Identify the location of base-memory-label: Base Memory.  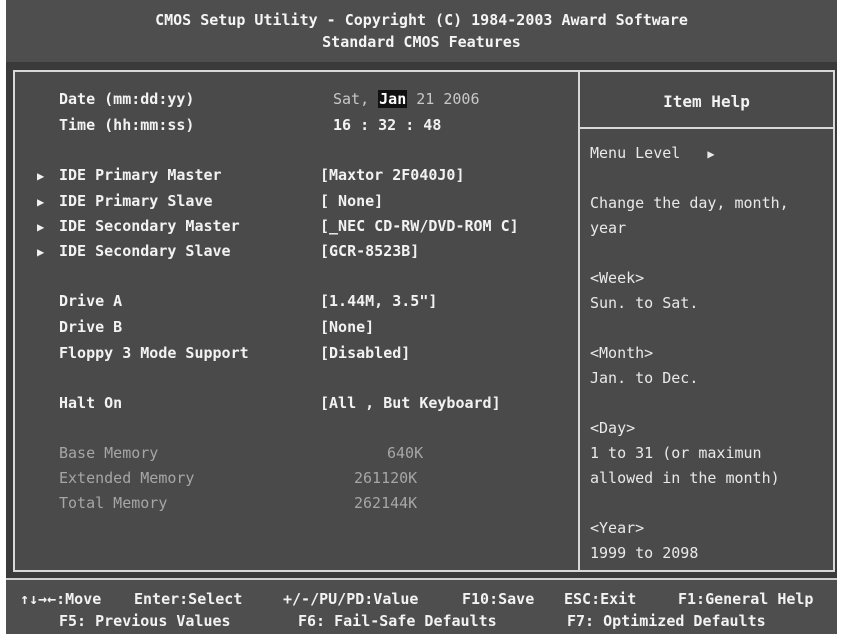
(109, 453).